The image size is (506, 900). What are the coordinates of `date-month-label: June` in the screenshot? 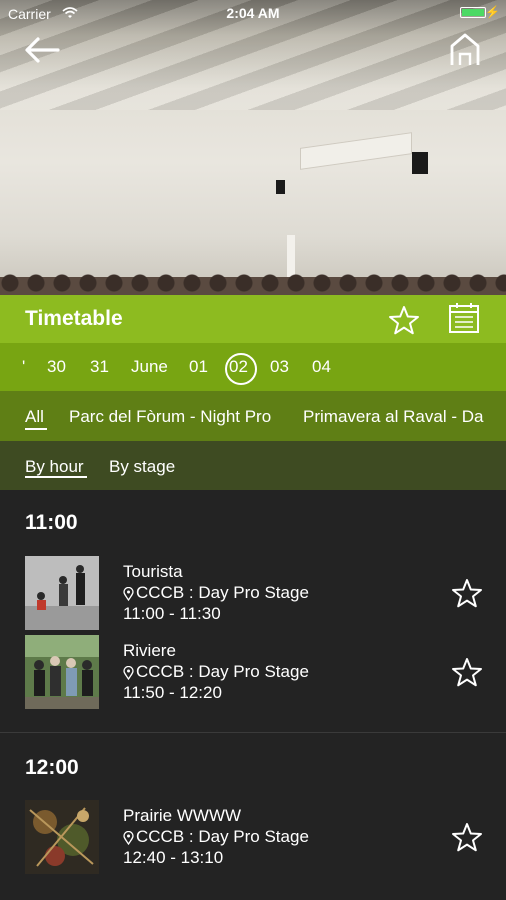 It's located at (149, 366).